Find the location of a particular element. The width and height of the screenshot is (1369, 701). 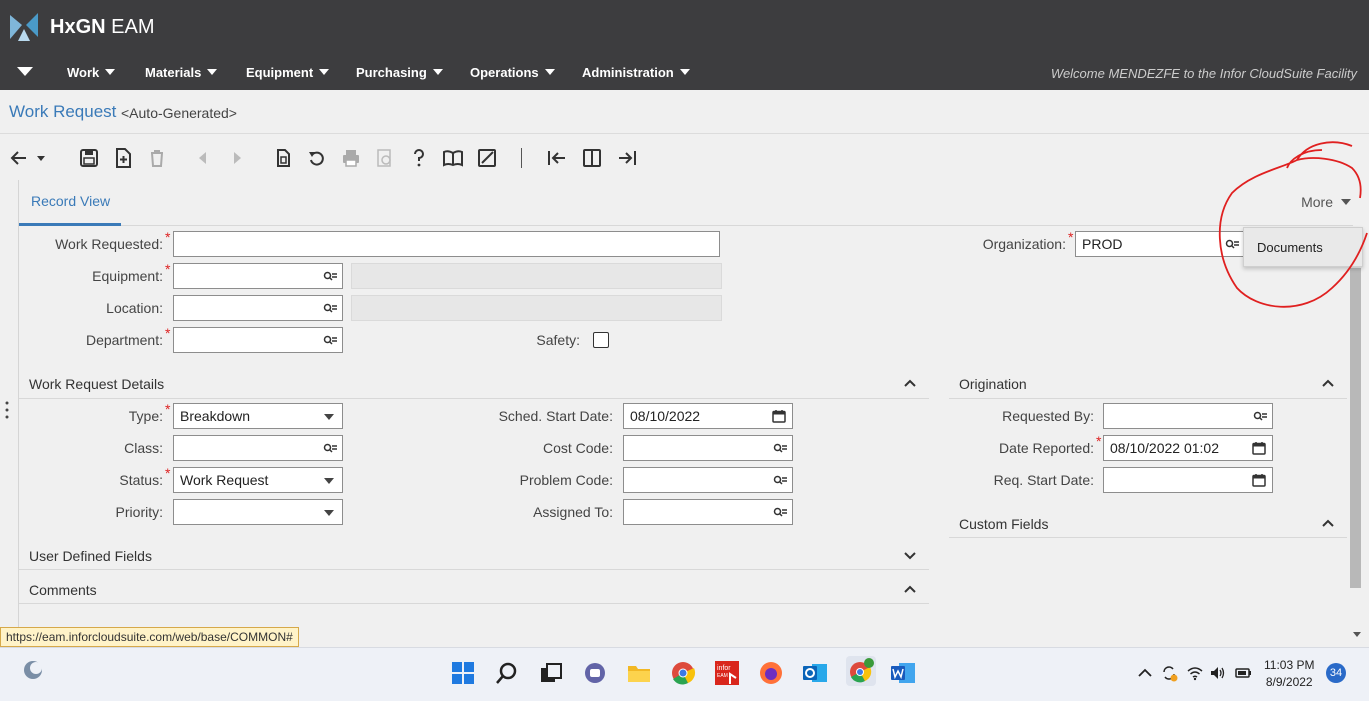

nav-work: Work is located at coordinates (91, 72).